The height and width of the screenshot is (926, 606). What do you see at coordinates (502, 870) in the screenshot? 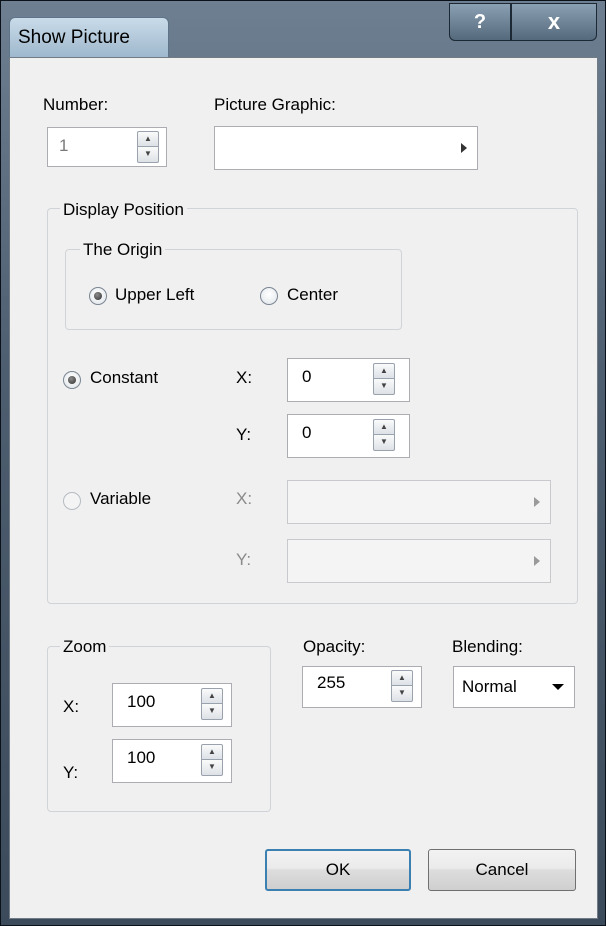
I see `cancel-button: Cancel` at bounding box center [502, 870].